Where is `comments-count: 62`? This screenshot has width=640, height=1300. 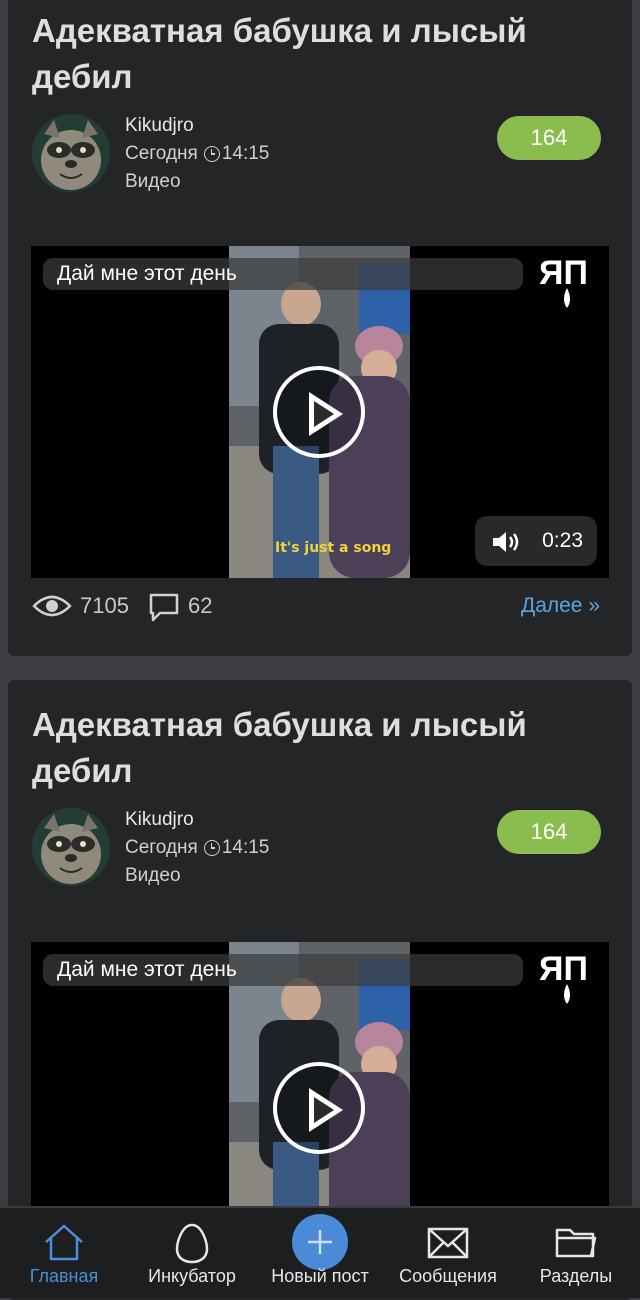
comments-count: 62 is located at coordinates (200, 606).